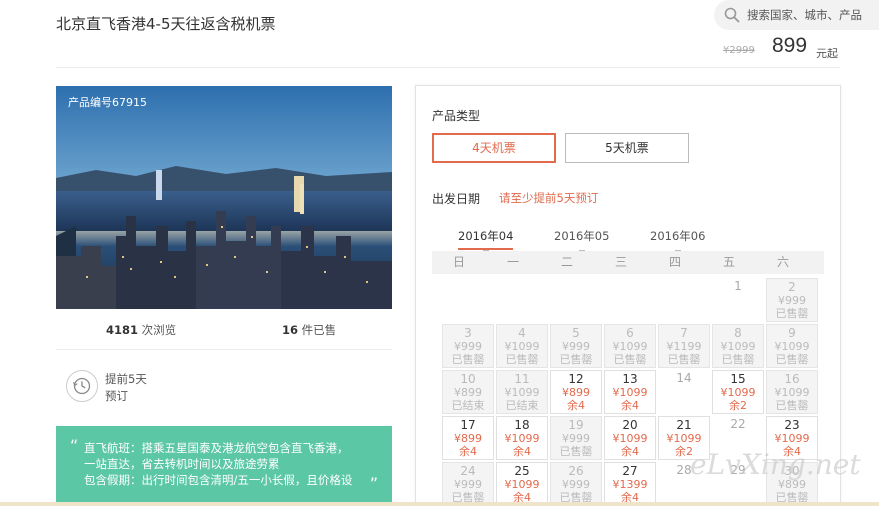  I want to click on product-code: 产品编号67915, so click(107, 102).